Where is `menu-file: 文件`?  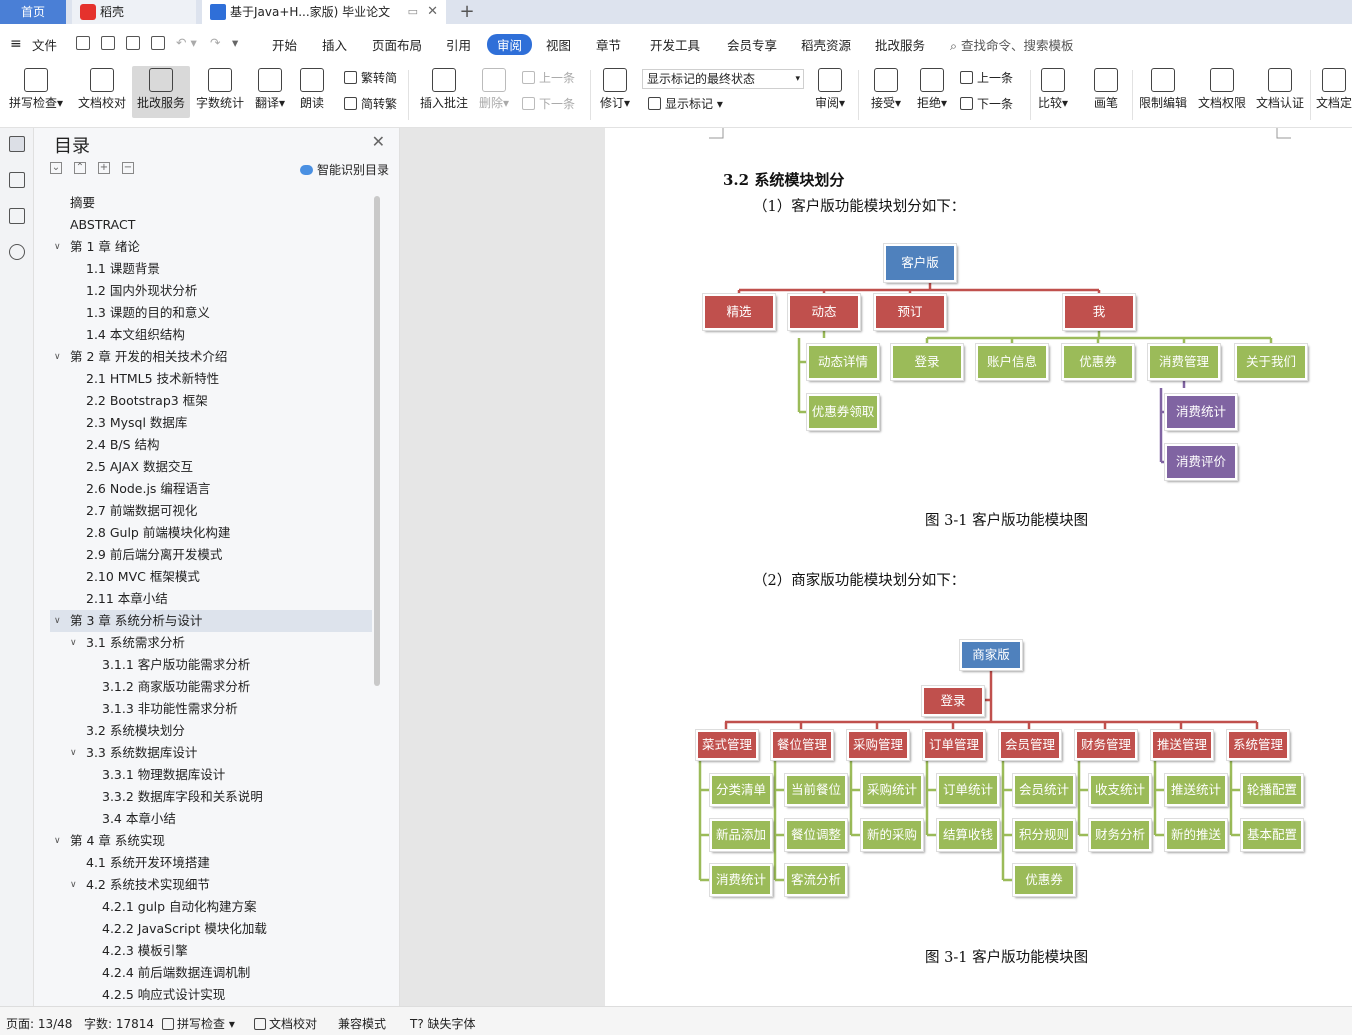 menu-file: 文件 is located at coordinates (44, 44).